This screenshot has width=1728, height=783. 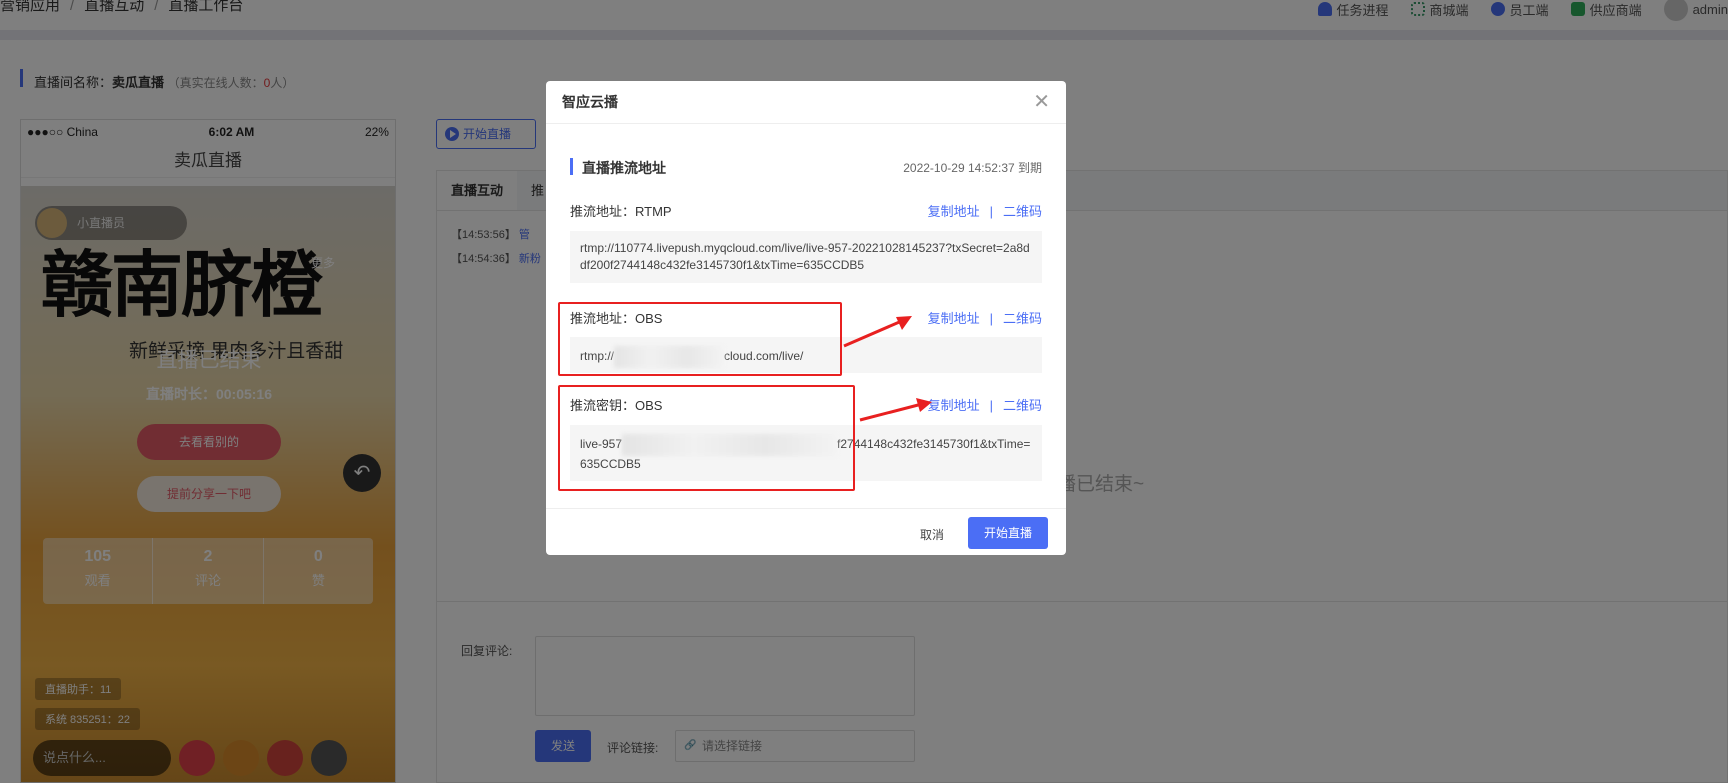 I want to click on dialog-footer: 取消 开始直播, so click(x=806, y=531).